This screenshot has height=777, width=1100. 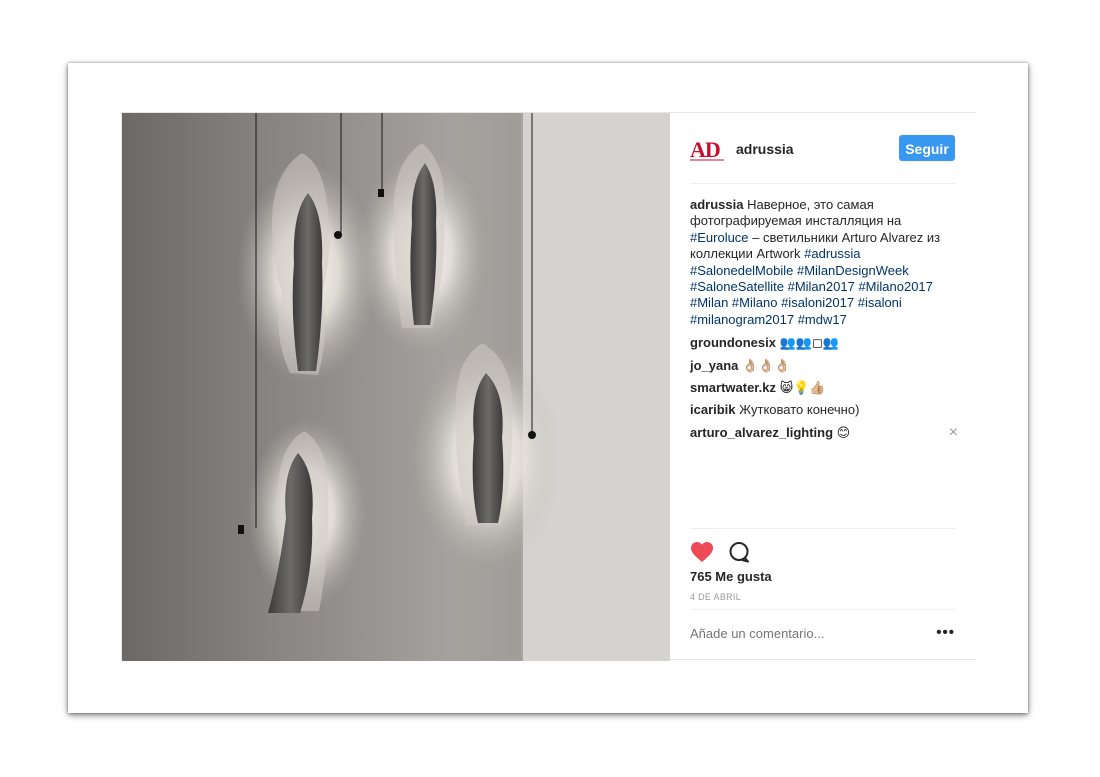 I want to click on ad-logo-avatar: AD, so click(x=707, y=150).